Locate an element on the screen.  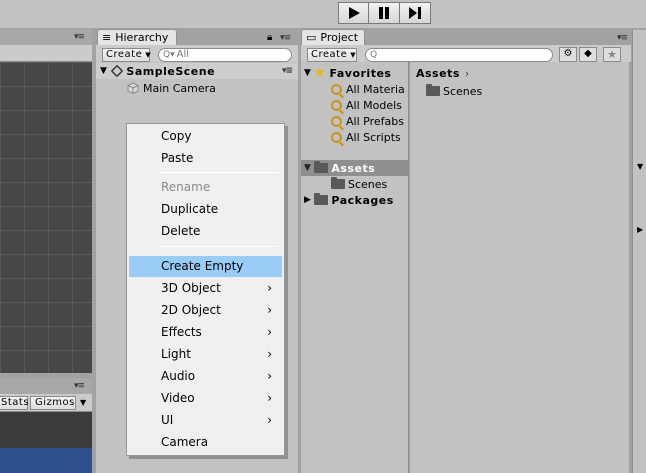
scenes-folder-row: Scenes is located at coordinates (359, 184).